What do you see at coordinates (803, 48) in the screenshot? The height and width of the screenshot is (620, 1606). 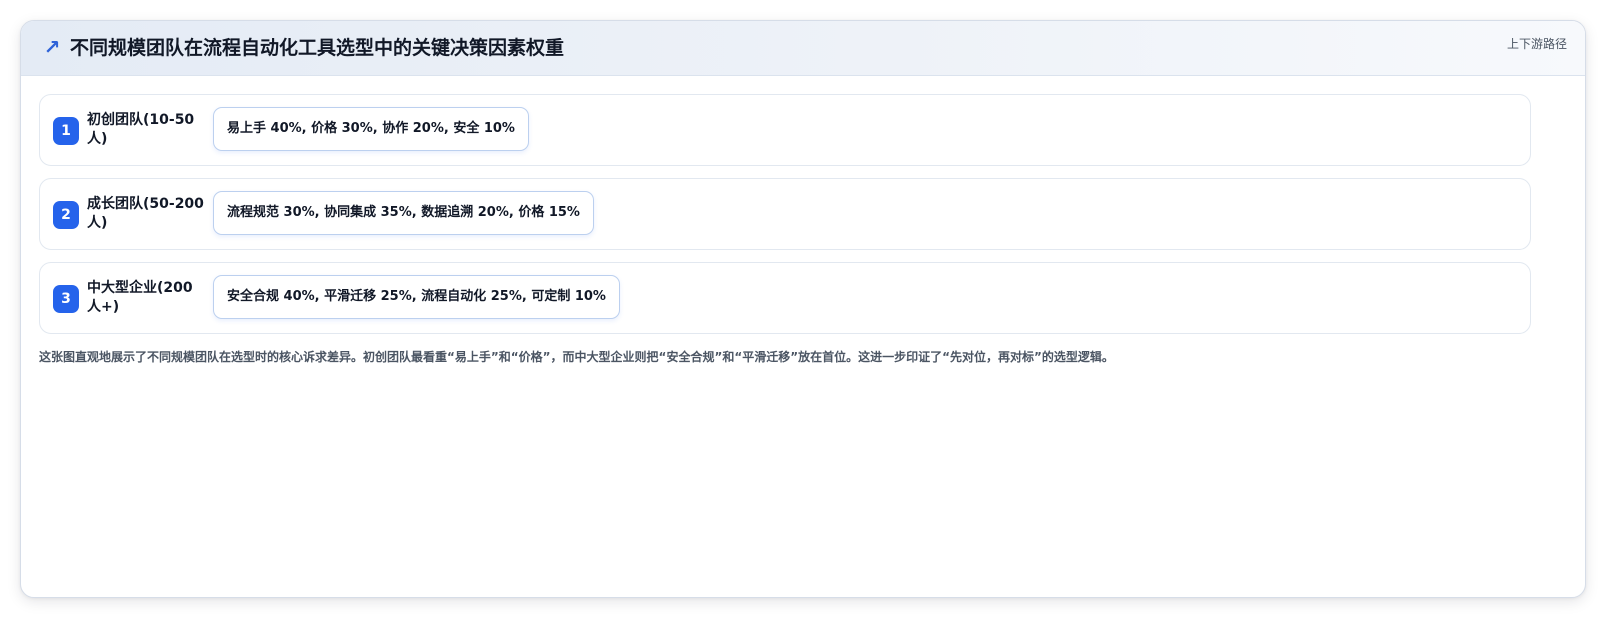 I see `card-header: ↗ 不同规模团队在流程自动化工具选型中的关键决策因素权重 上下游路径` at bounding box center [803, 48].